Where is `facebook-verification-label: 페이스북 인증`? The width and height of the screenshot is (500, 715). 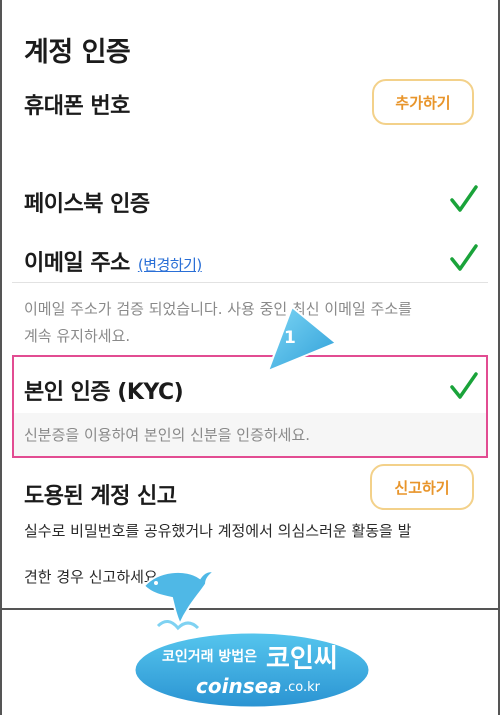
facebook-verification-label: 페이스북 인증 is located at coordinates (87, 204).